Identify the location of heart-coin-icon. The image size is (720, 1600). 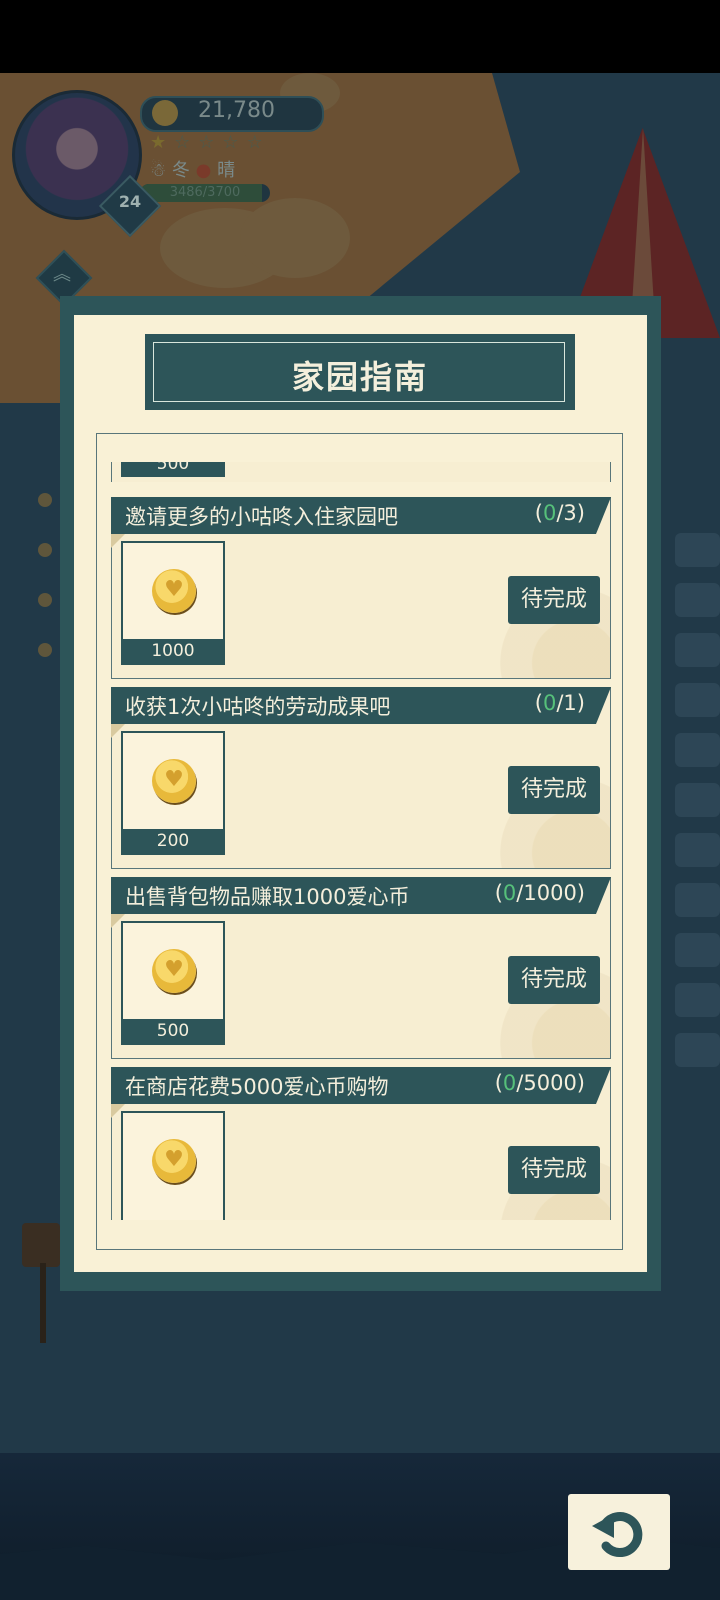
(165, 113).